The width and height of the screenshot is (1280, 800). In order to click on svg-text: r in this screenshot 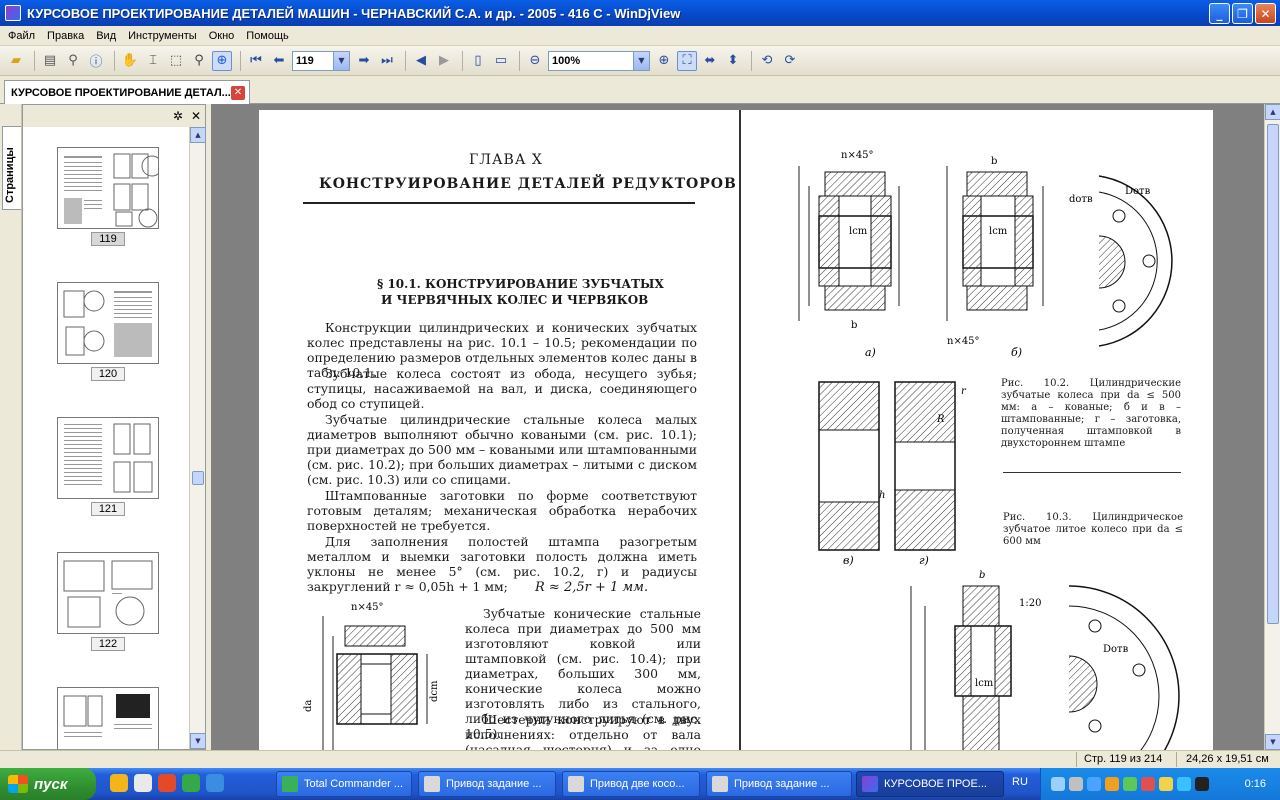, I will do `click(964, 391)`.